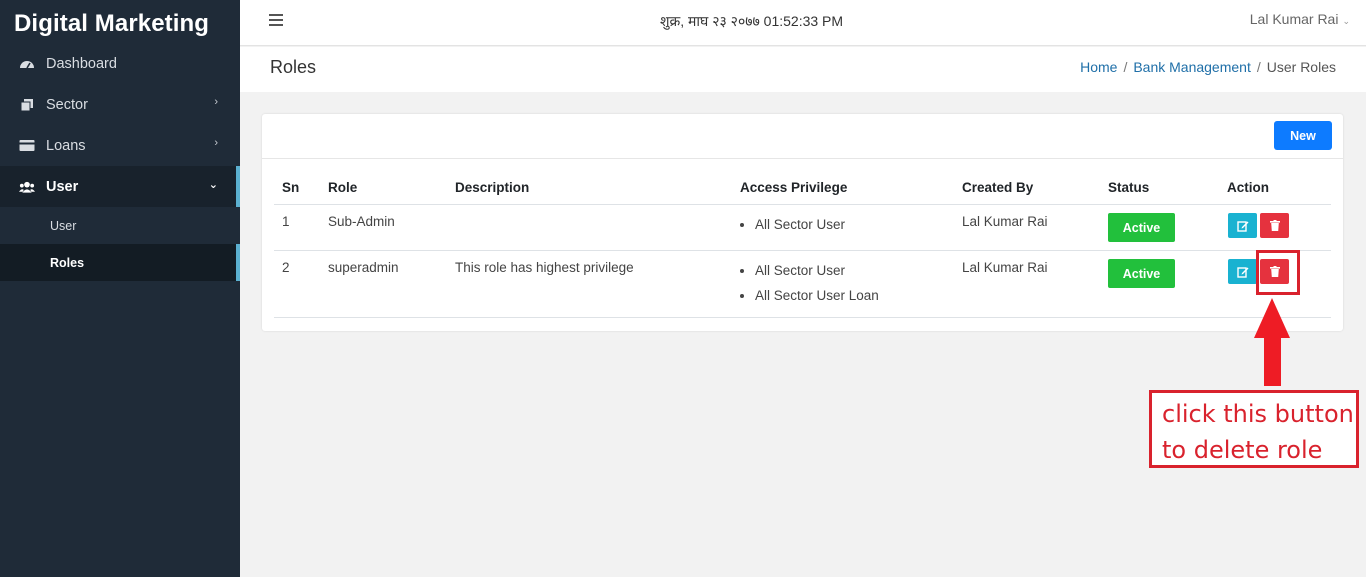 This screenshot has width=1366, height=577. Describe the element at coordinates (27, 64) in the screenshot. I see `dashboard-icon` at that location.